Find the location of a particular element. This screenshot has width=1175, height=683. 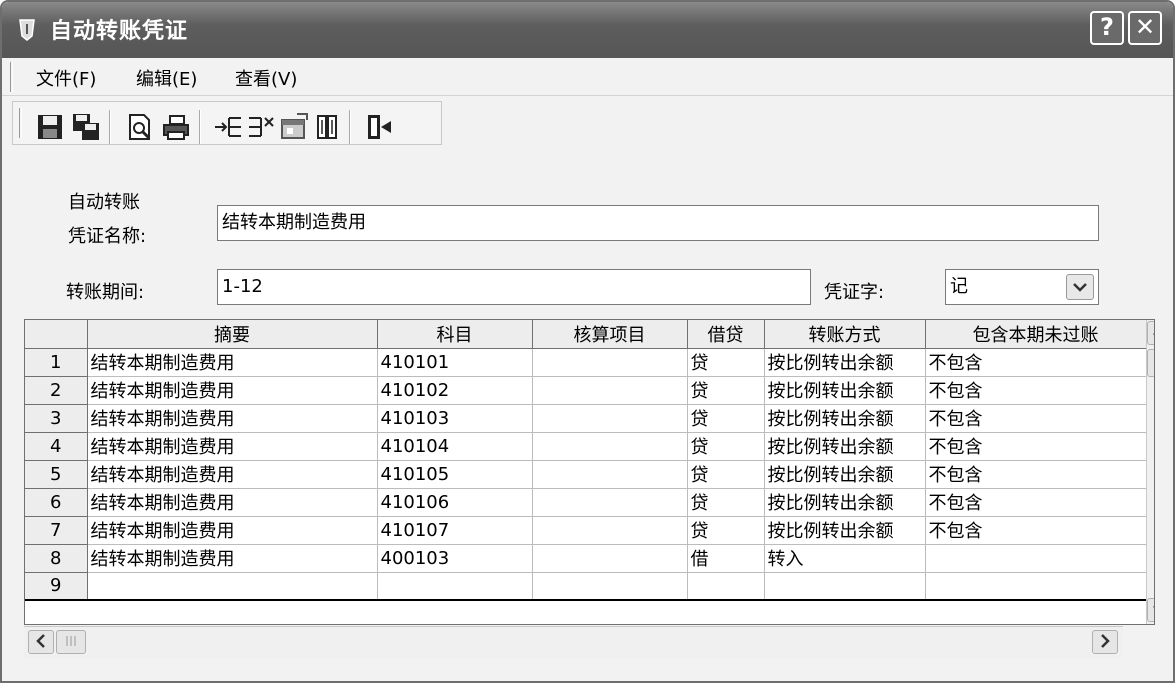

row-number: 9 is located at coordinates (56, 586).